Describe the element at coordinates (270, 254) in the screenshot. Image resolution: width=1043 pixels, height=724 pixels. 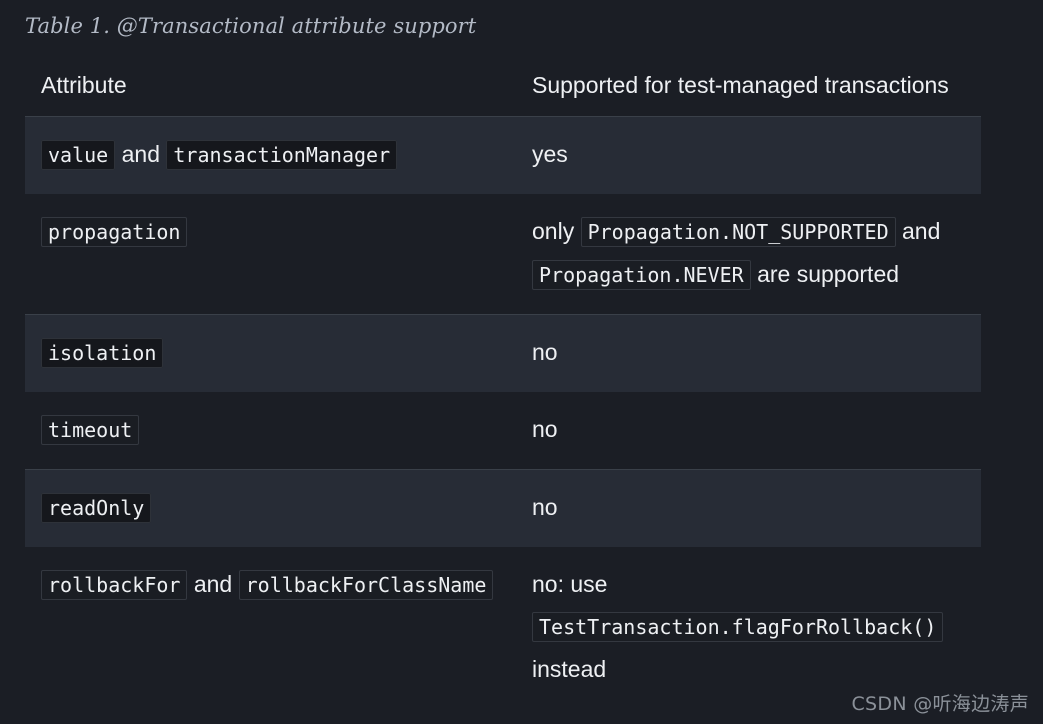
I see `cell-attribute: propagation` at that location.